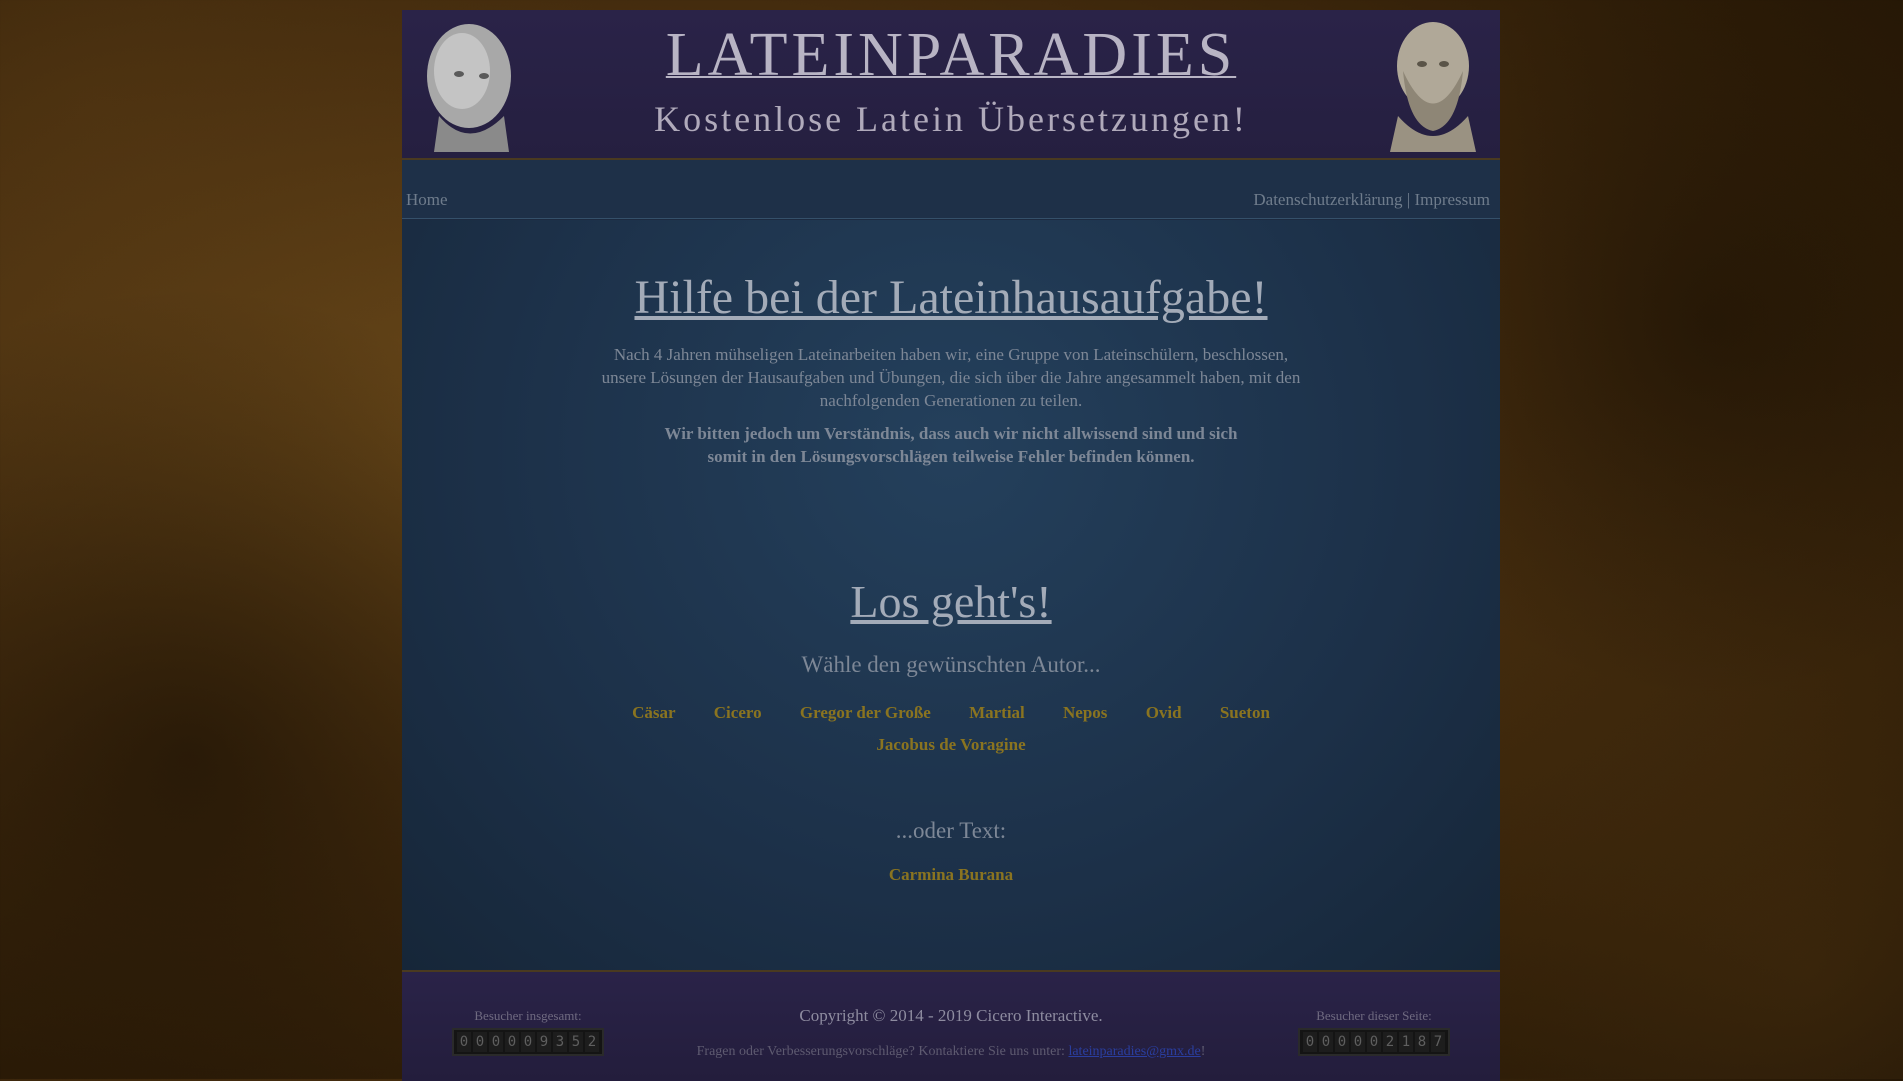 The image size is (1903, 1081). Describe the element at coordinates (997, 712) in the screenshot. I see `author-link-martial: Martial` at that location.